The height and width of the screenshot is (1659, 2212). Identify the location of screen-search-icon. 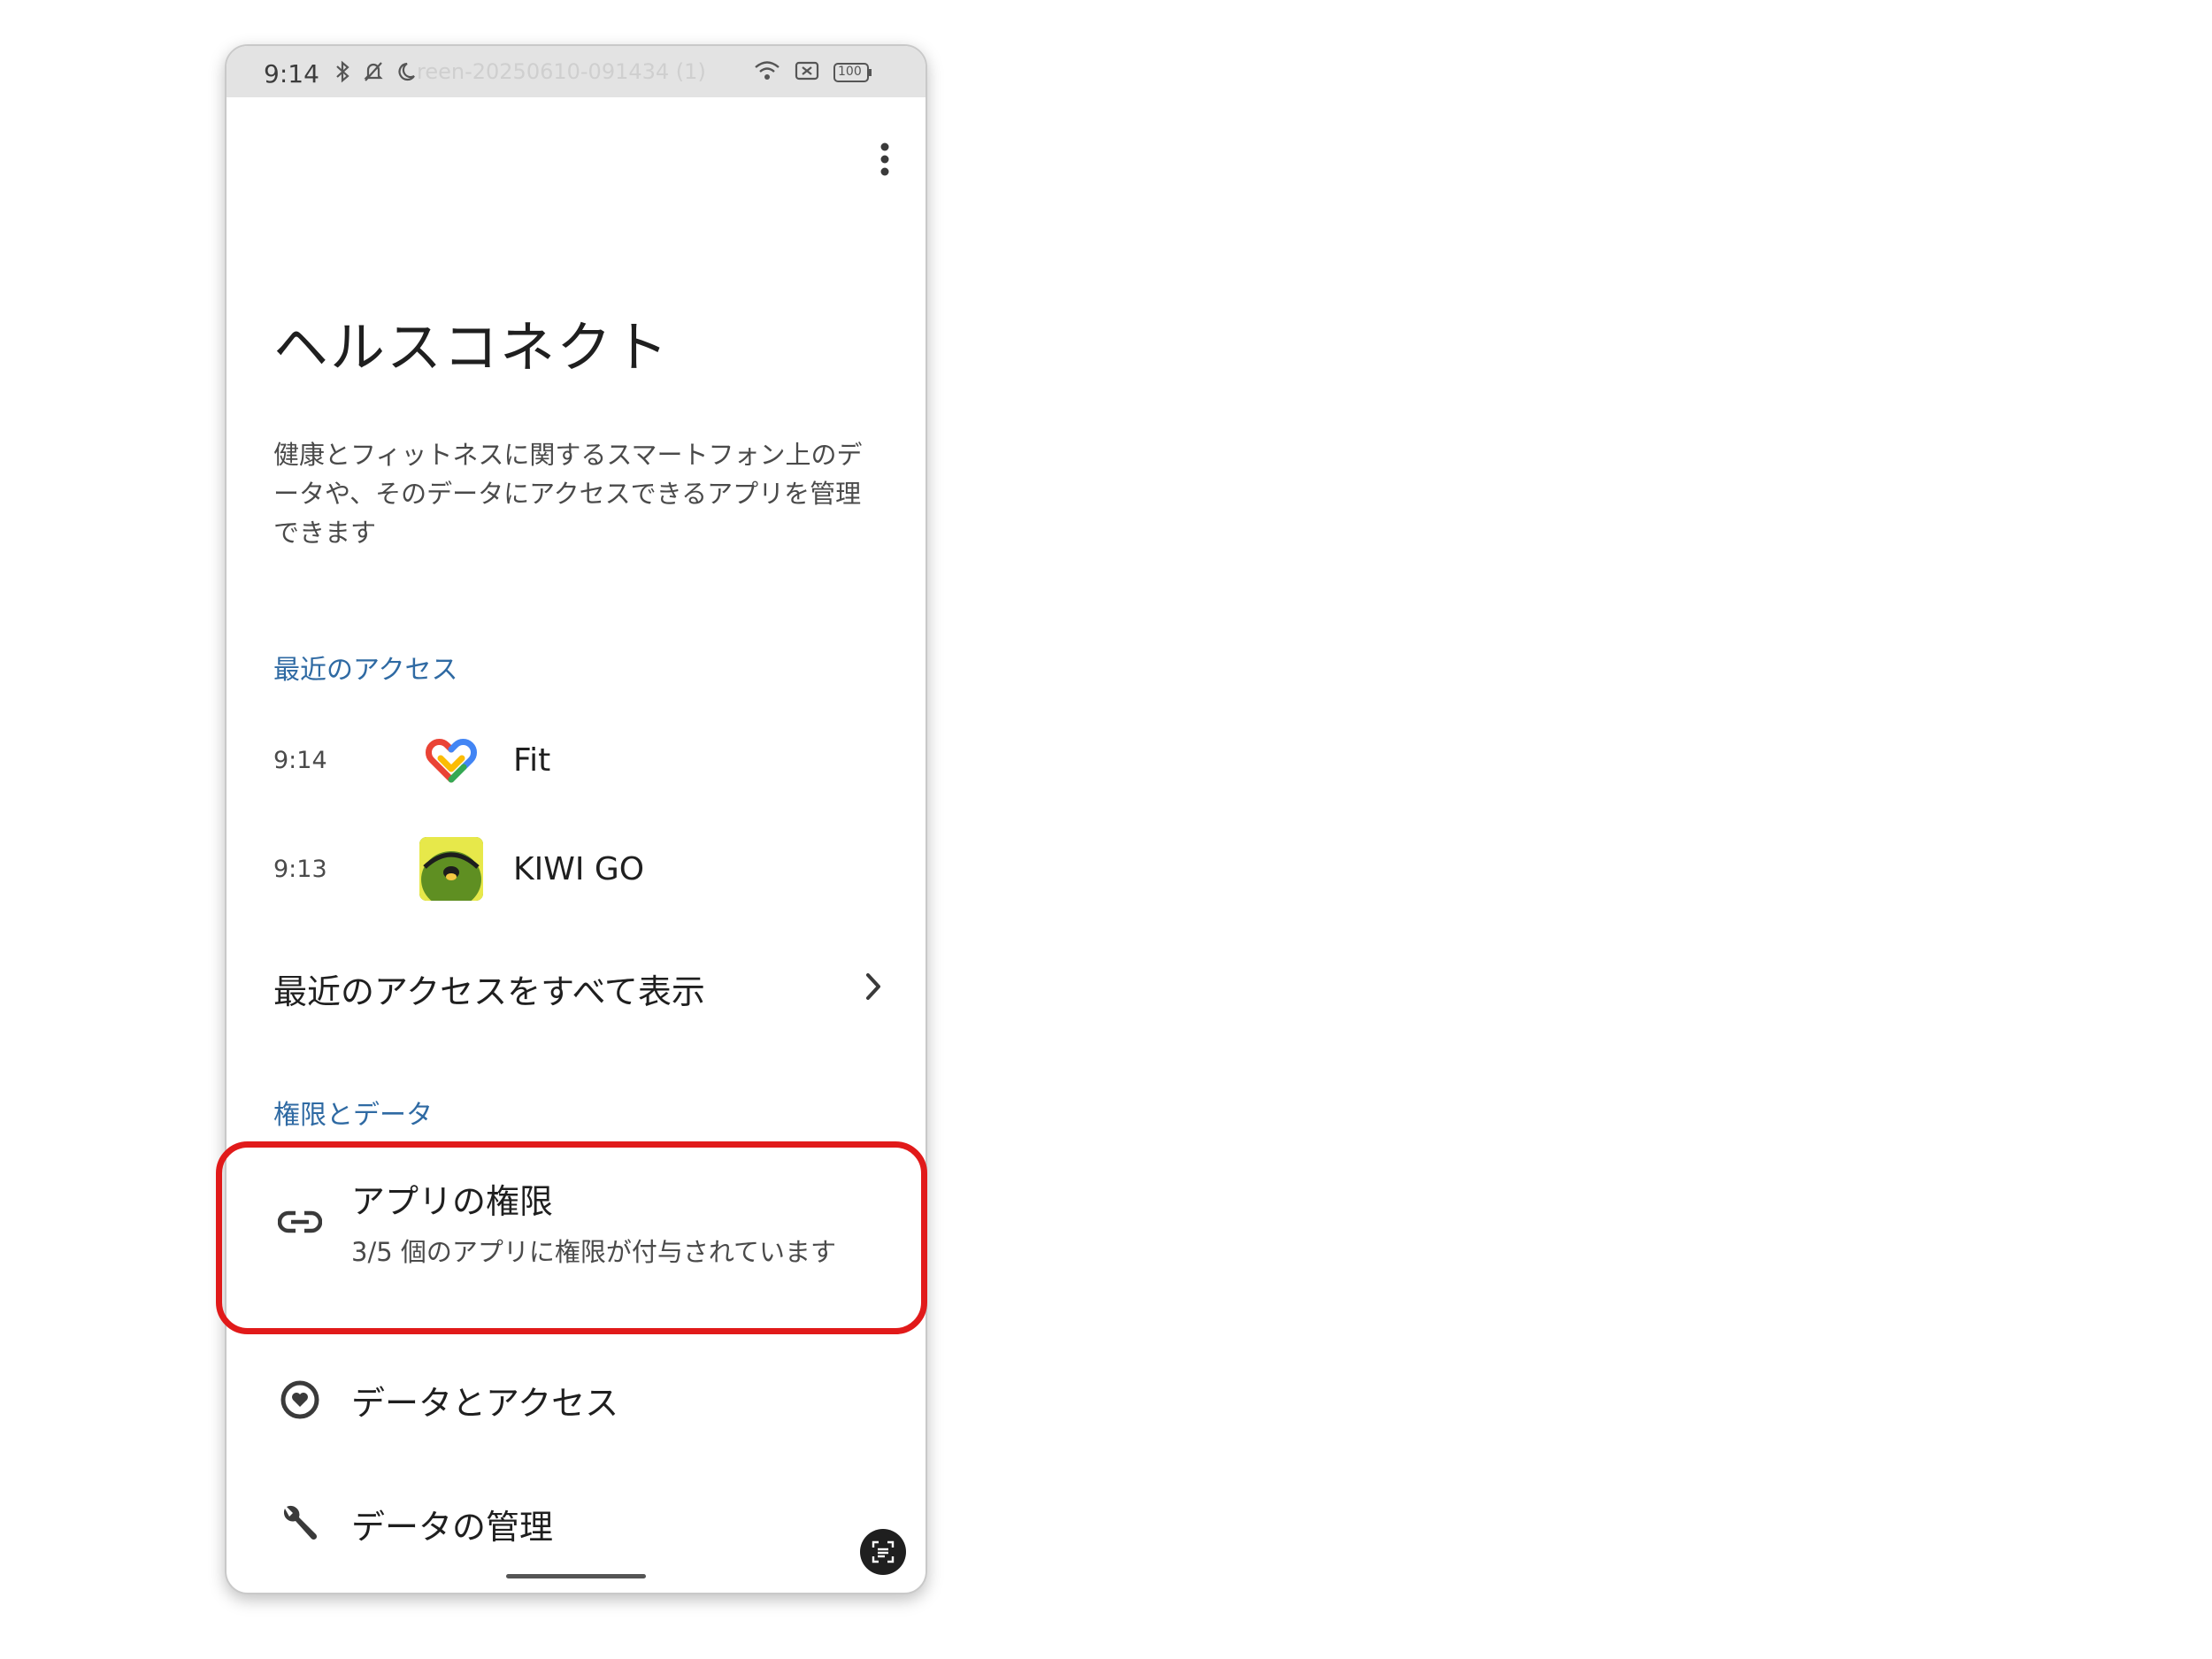
(883, 1552).